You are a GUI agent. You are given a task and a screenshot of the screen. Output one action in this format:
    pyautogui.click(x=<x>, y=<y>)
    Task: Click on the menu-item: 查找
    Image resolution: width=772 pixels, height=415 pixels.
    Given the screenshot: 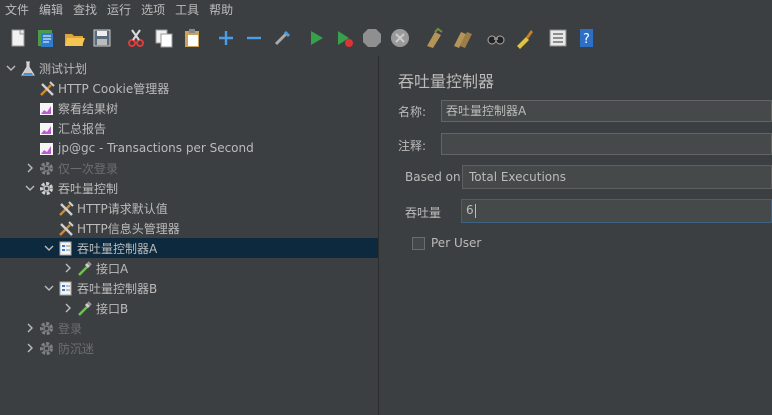 What is the action you would take?
    pyautogui.click(x=85, y=10)
    